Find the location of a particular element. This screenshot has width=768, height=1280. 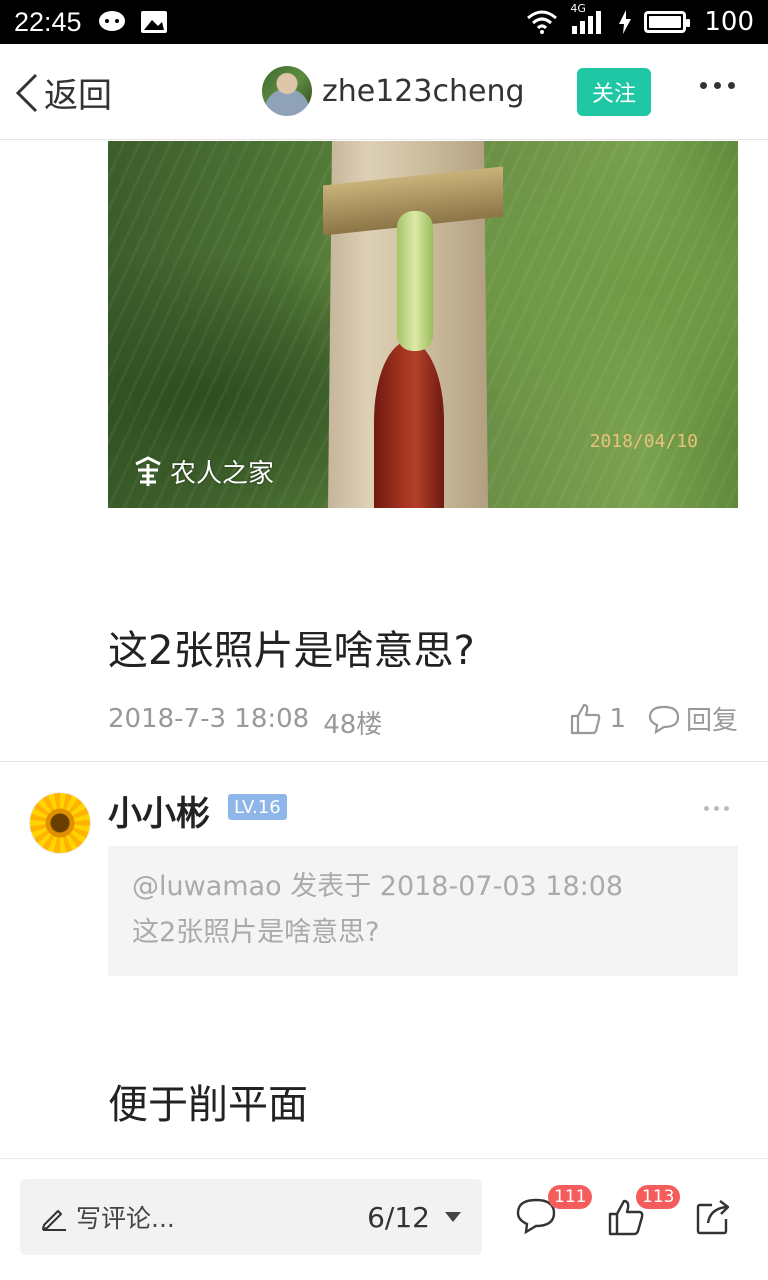

back-label: 返回 is located at coordinates (78, 96).